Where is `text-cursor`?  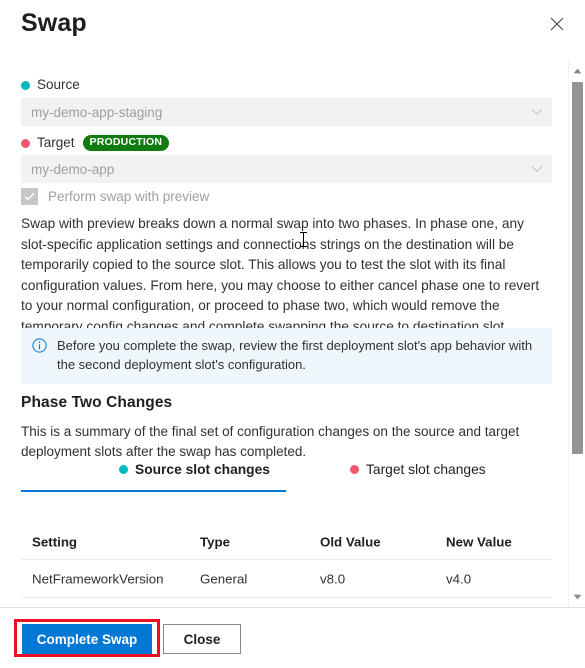 text-cursor is located at coordinates (303, 239).